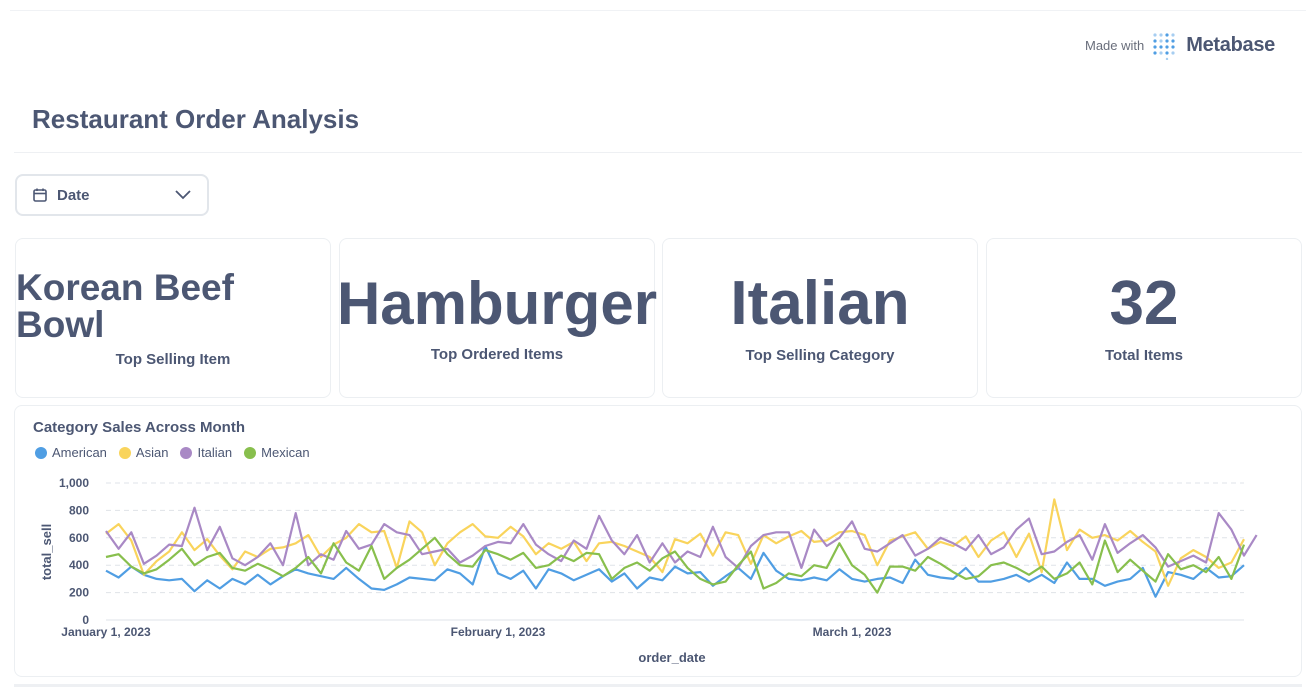 This screenshot has width=1316, height=687. Describe the element at coordinates (498, 632) in the screenshot. I see `x-tick-label: February 1, 2023` at that location.